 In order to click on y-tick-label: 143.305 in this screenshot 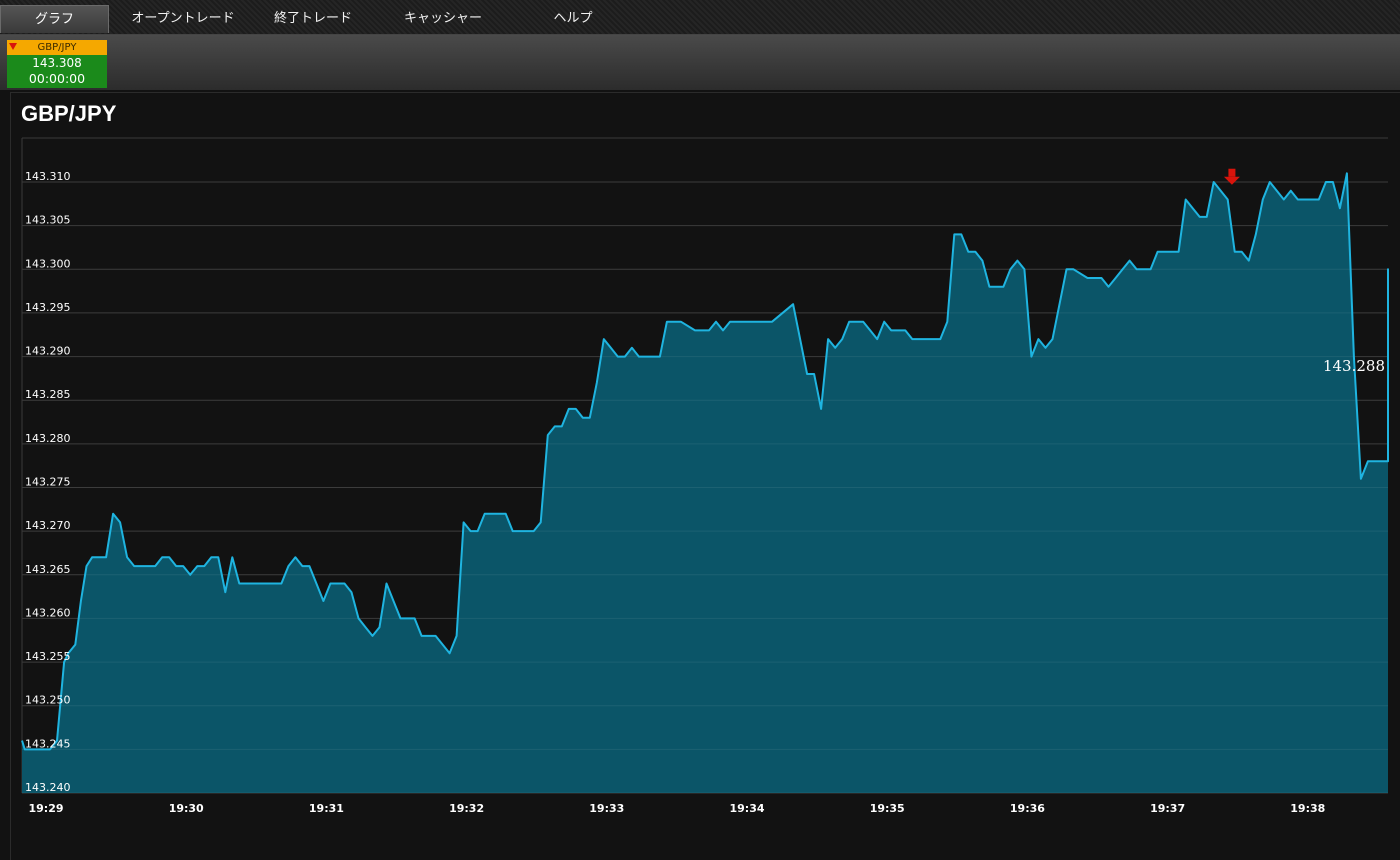, I will do `click(48, 220)`.